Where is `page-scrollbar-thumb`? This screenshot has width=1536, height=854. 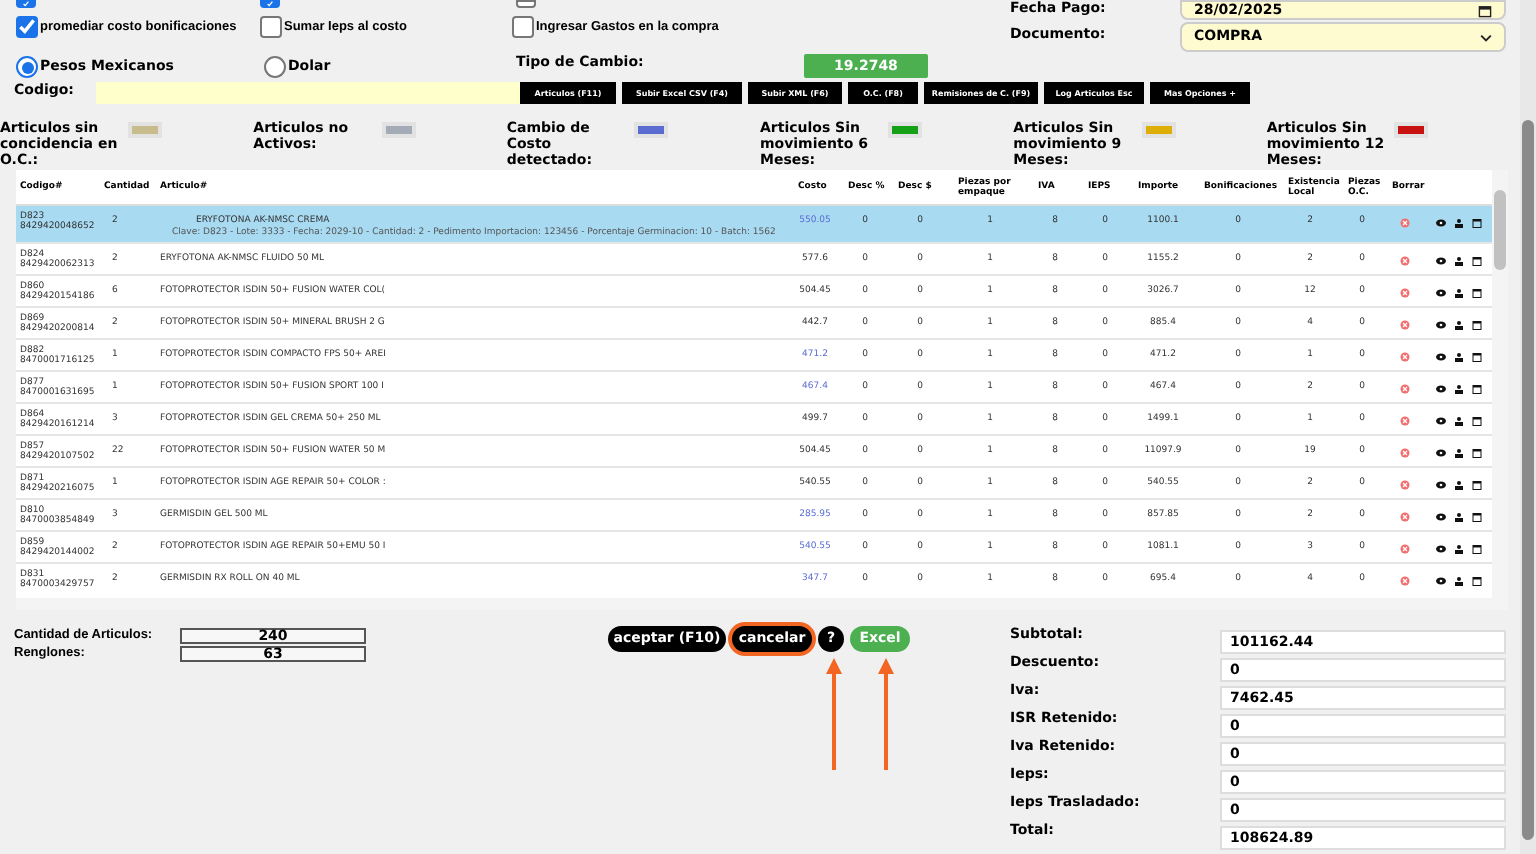
page-scrollbar-thumb is located at coordinates (1528, 480).